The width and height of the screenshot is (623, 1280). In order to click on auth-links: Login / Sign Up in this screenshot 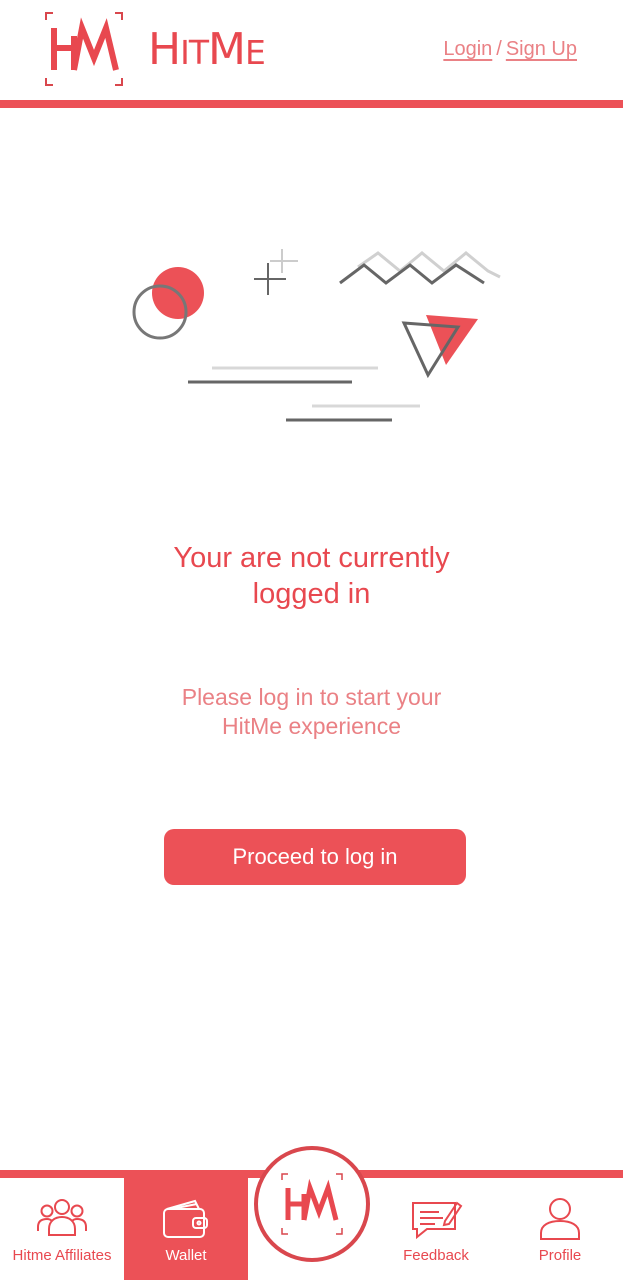, I will do `click(510, 49)`.